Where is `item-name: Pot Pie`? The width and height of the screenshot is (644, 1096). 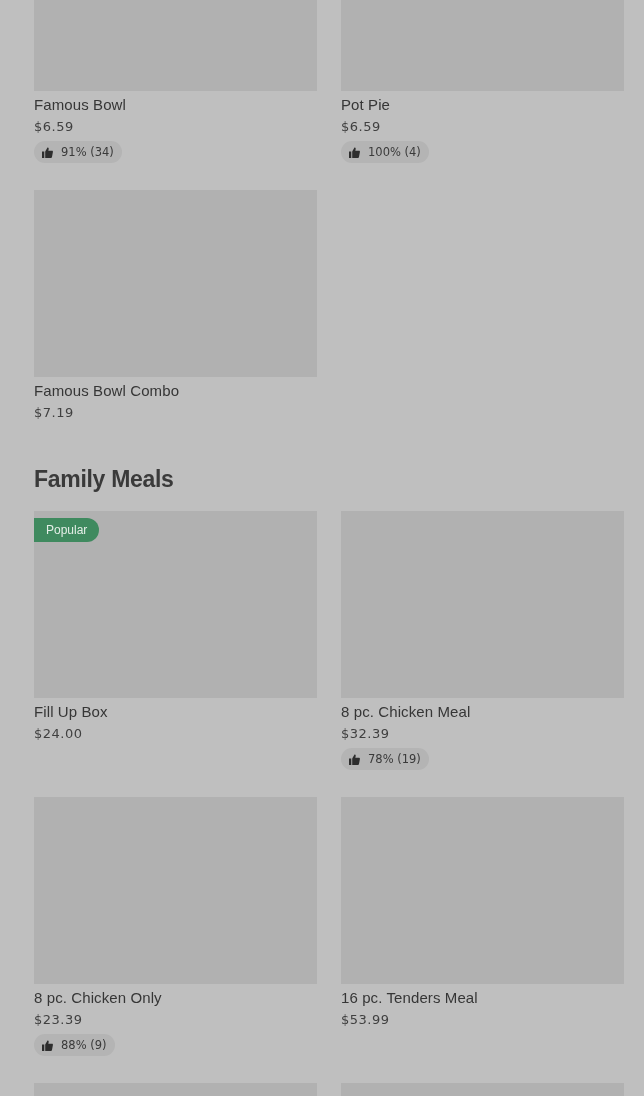
item-name: Pot Pie is located at coordinates (482, 105).